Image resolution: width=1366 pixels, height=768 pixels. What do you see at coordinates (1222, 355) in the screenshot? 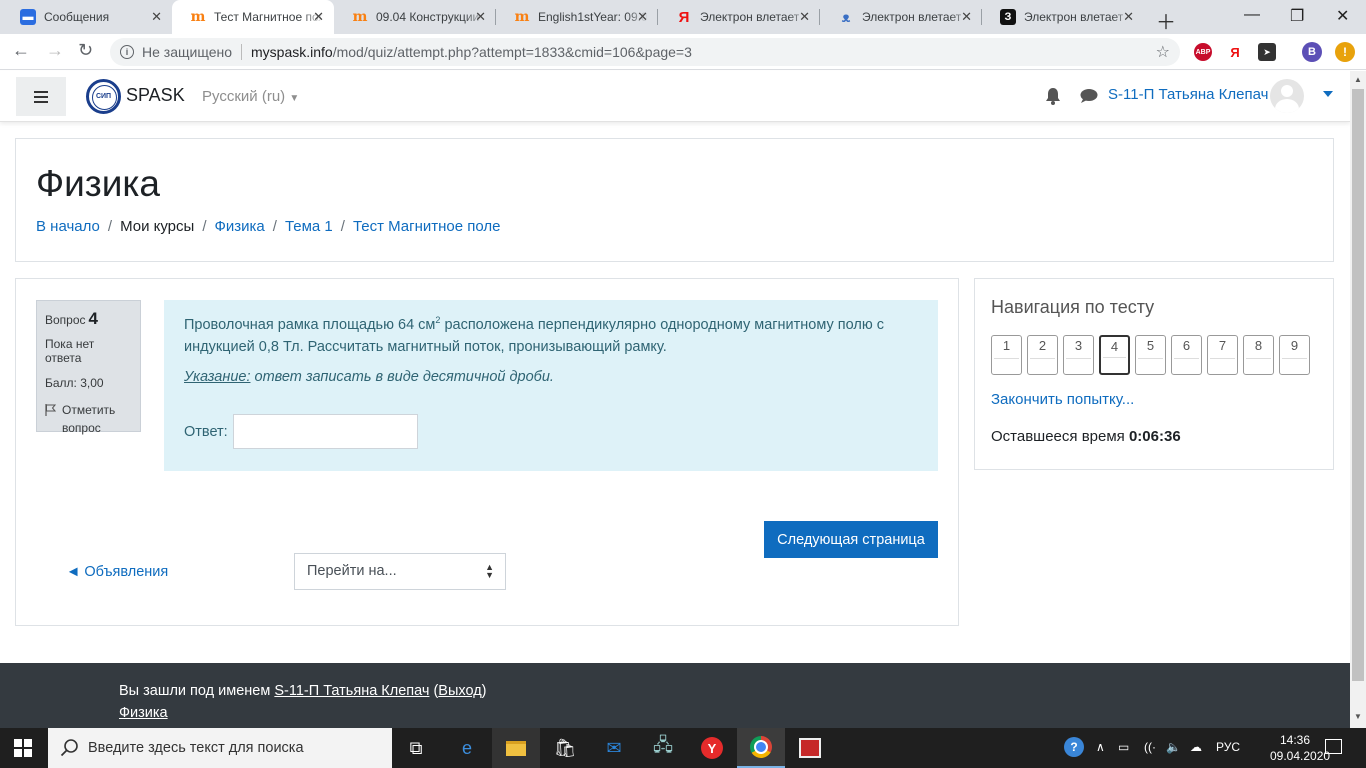
I see `question-button-7: 7` at bounding box center [1222, 355].